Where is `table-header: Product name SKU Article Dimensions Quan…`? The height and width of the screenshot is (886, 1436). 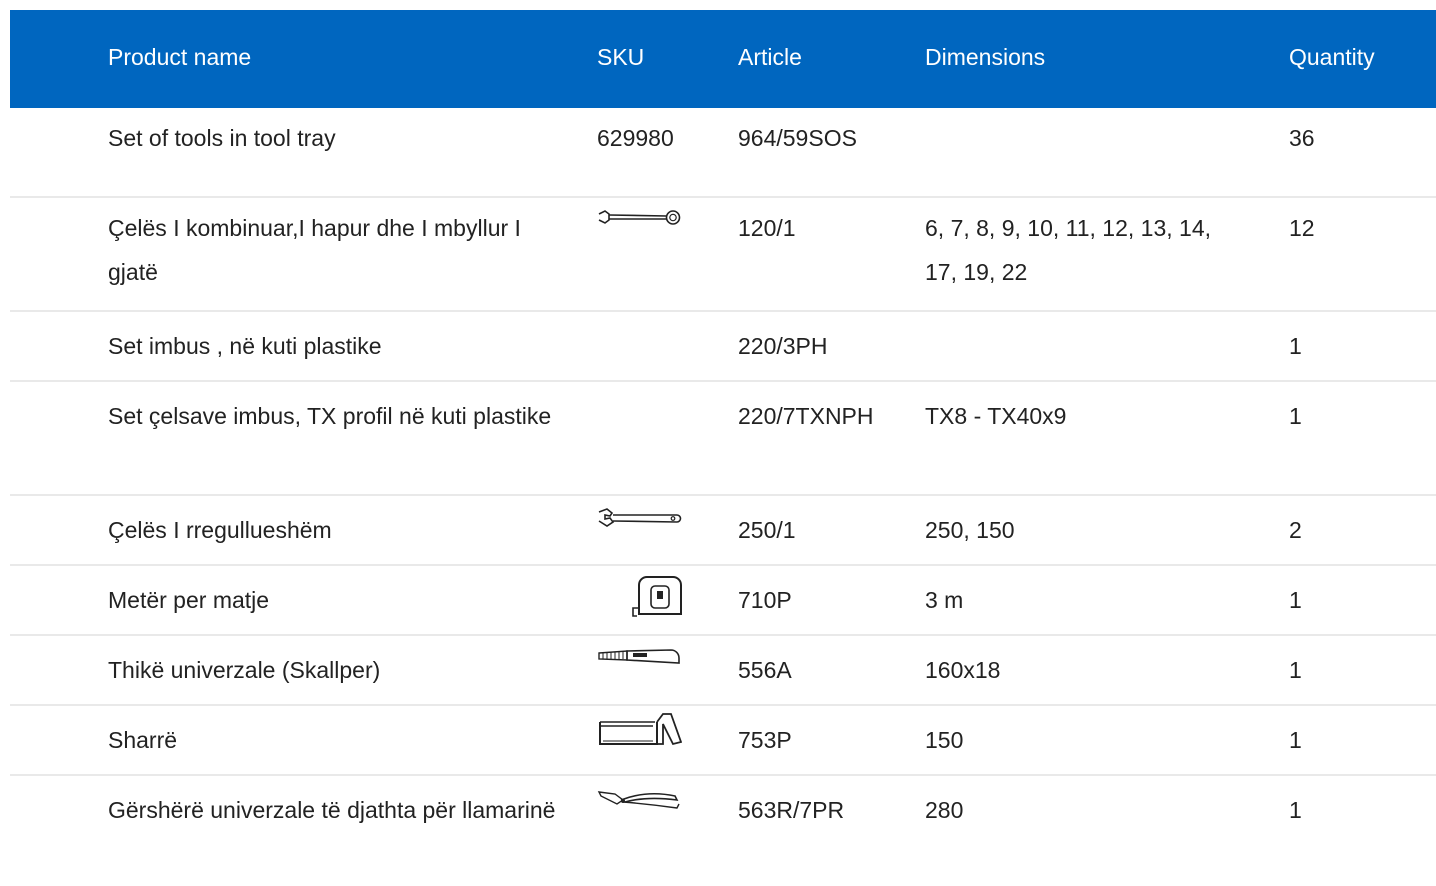 table-header: Product name SKU Article Dimensions Quan… is located at coordinates (723, 59).